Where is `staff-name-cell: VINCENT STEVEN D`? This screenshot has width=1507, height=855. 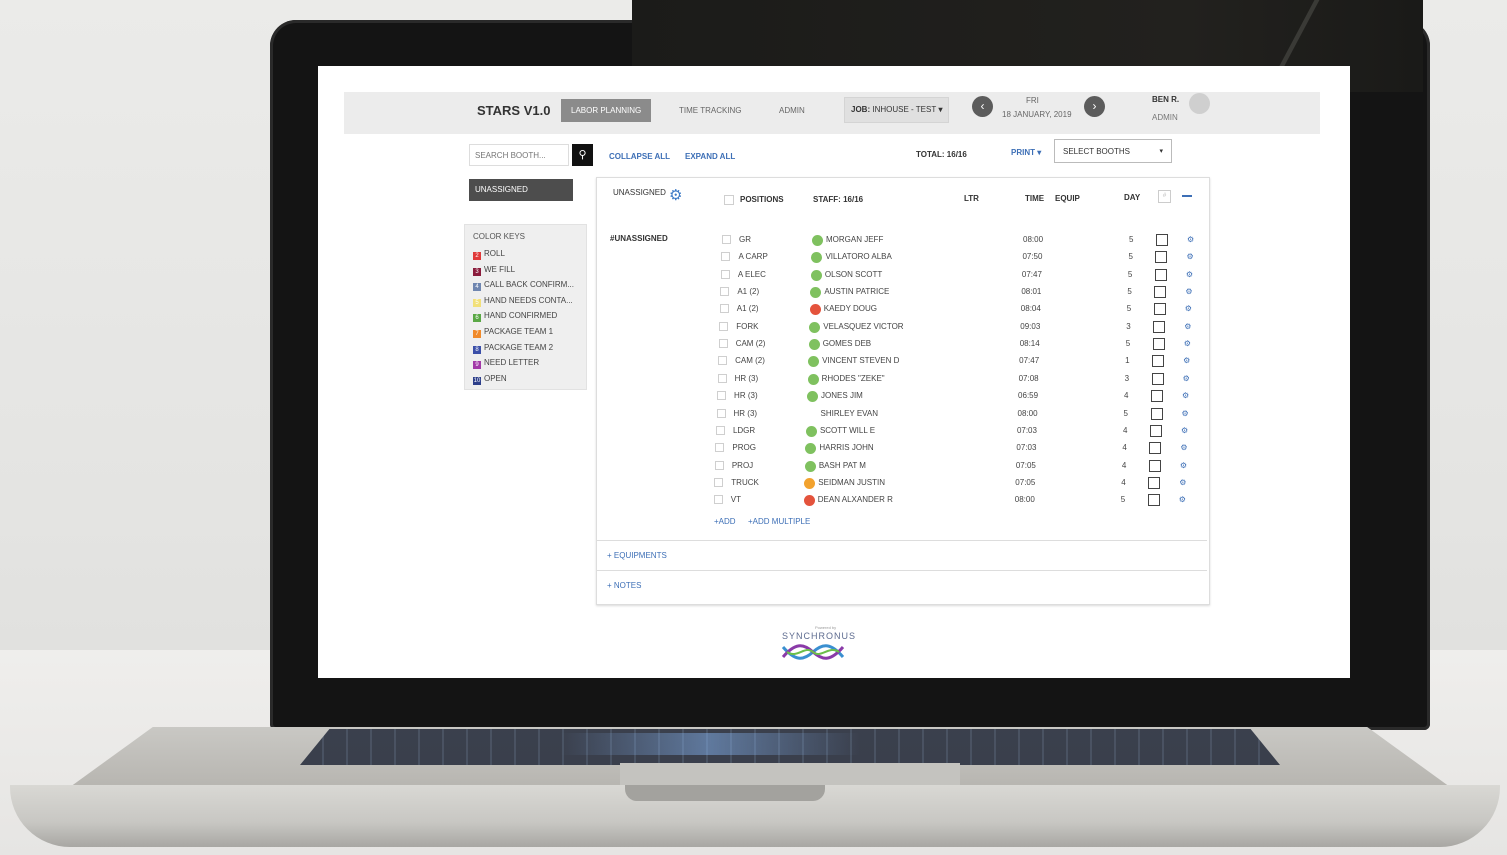
staff-name-cell: VINCENT STEVEN D is located at coordinates (860, 361).